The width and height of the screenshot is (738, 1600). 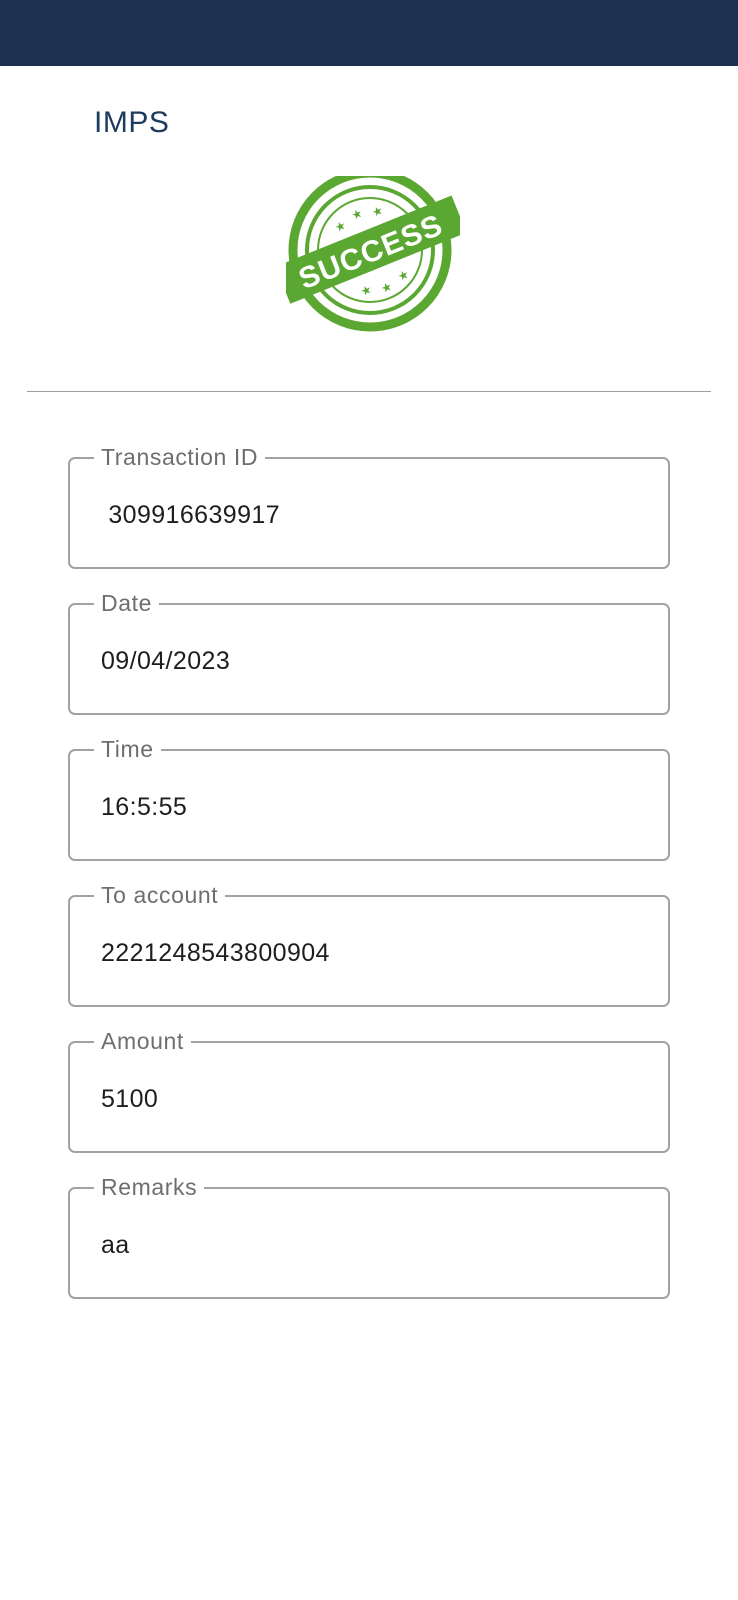 I want to click on to-account-field: To account 2221248543800904, so click(x=369, y=943).